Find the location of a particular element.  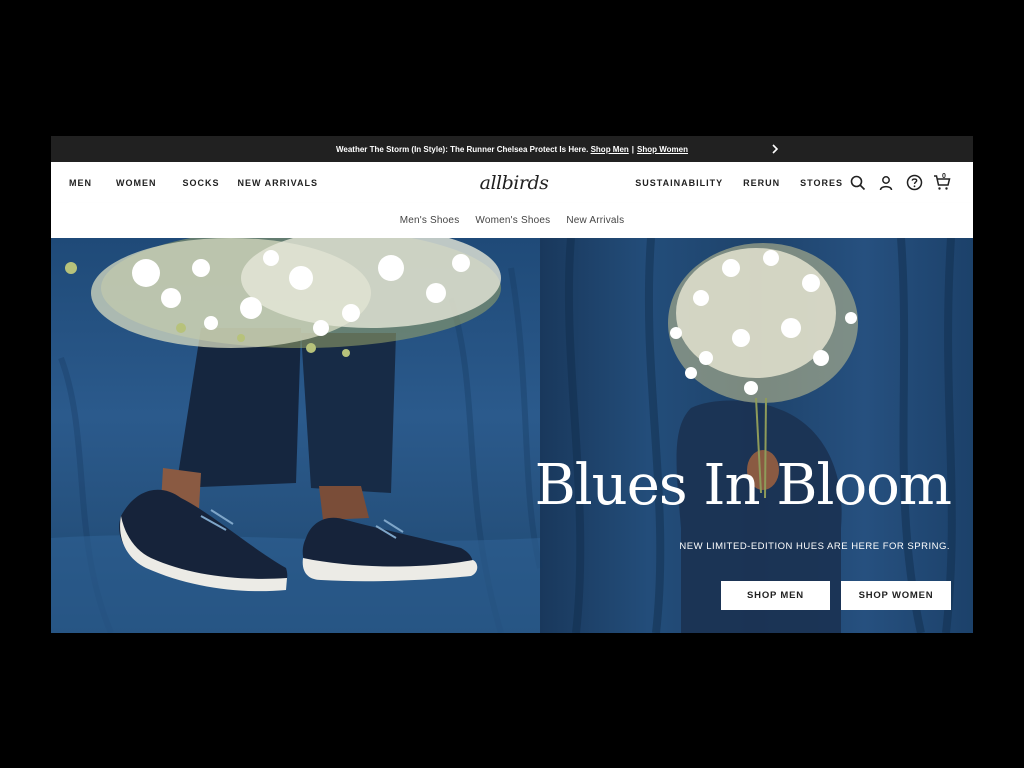

cart-count: 0 is located at coordinates (944, 176).